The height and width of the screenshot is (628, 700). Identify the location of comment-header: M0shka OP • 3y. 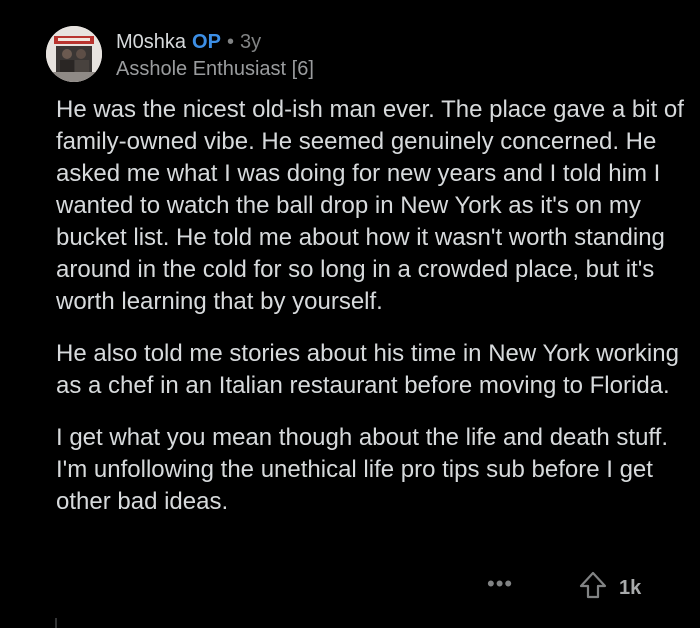
(188, 42).